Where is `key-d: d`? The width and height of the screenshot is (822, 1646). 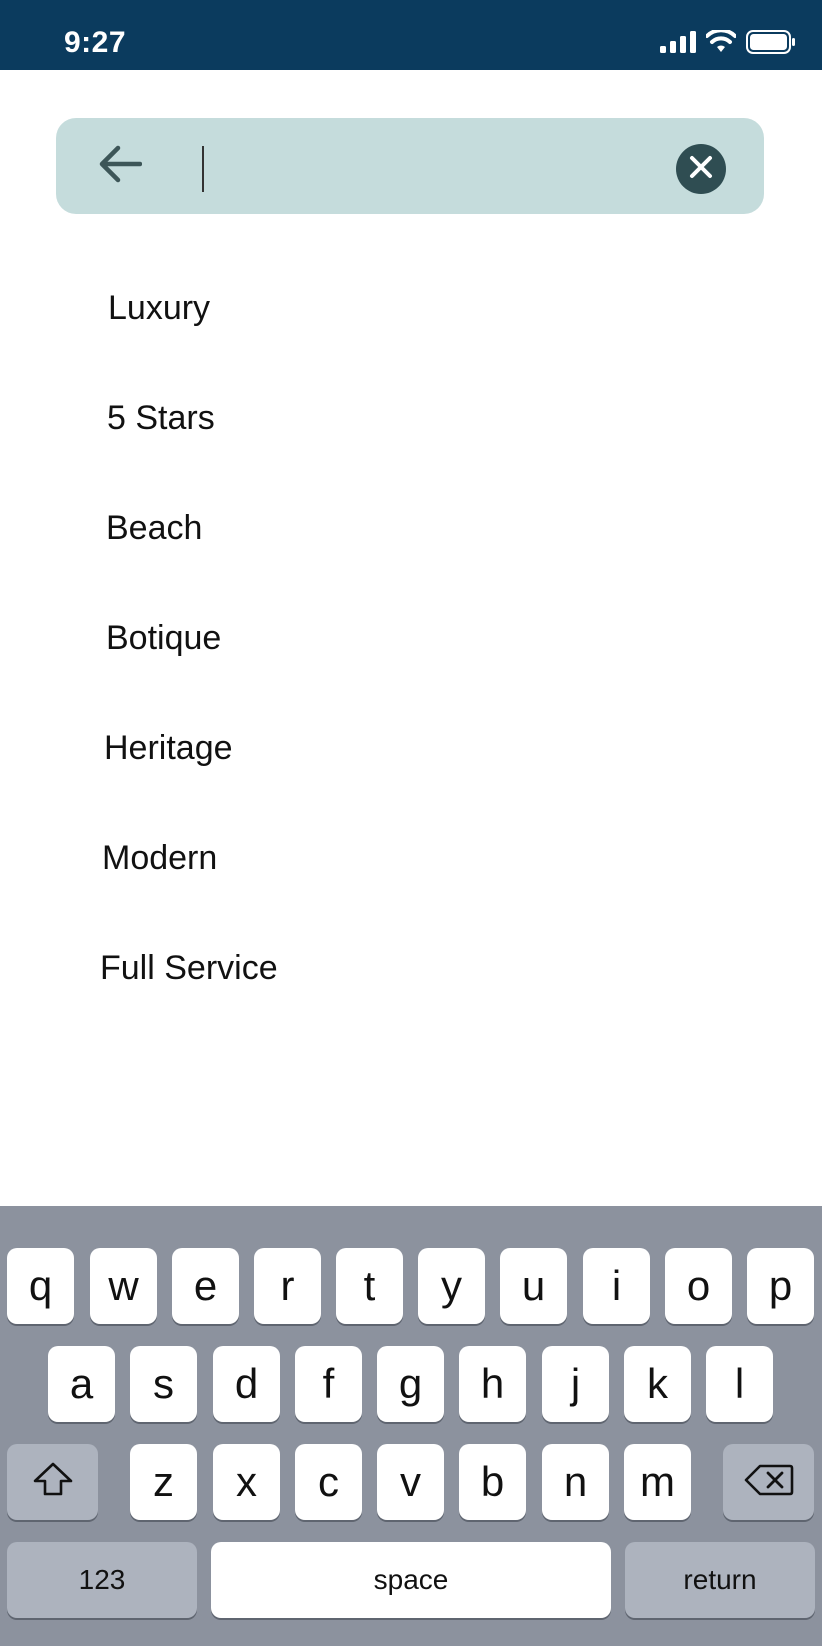 key-d: d is located at coordinates (246, 1384).